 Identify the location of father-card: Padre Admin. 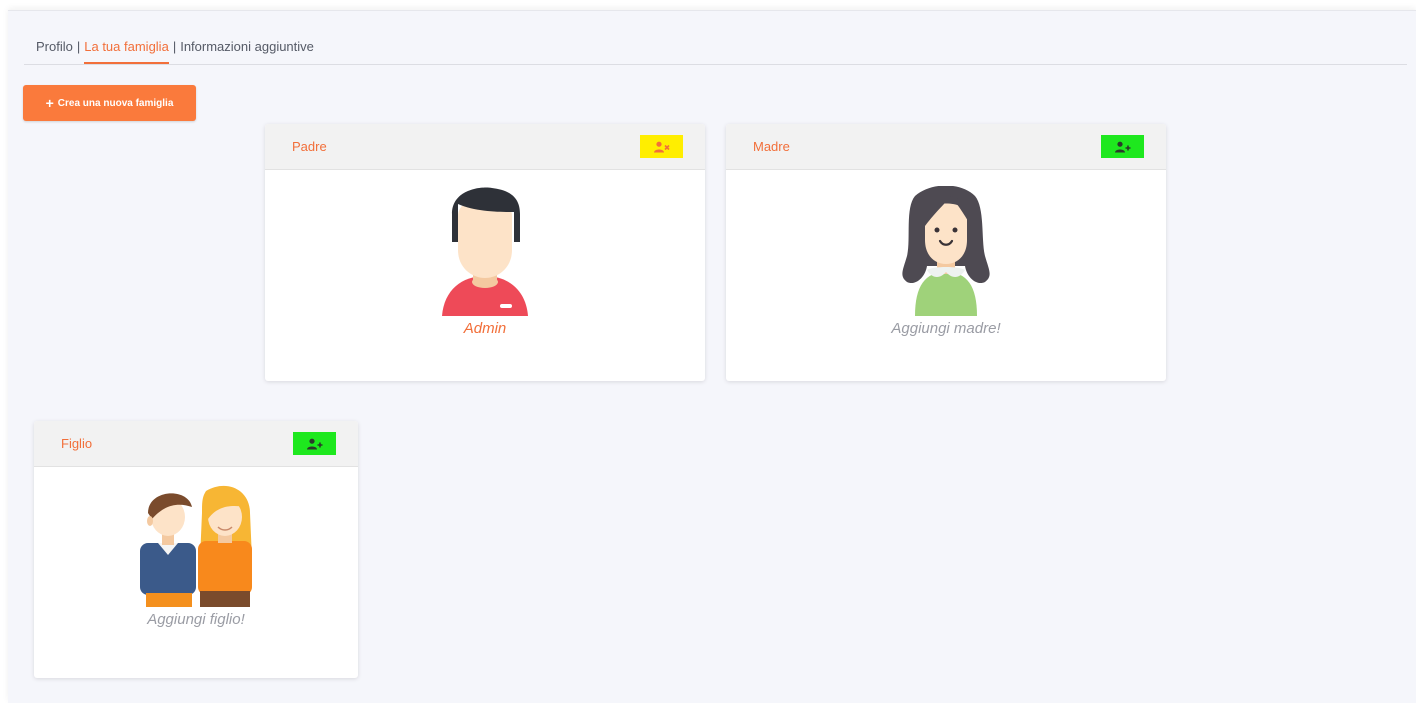
(485, 252).